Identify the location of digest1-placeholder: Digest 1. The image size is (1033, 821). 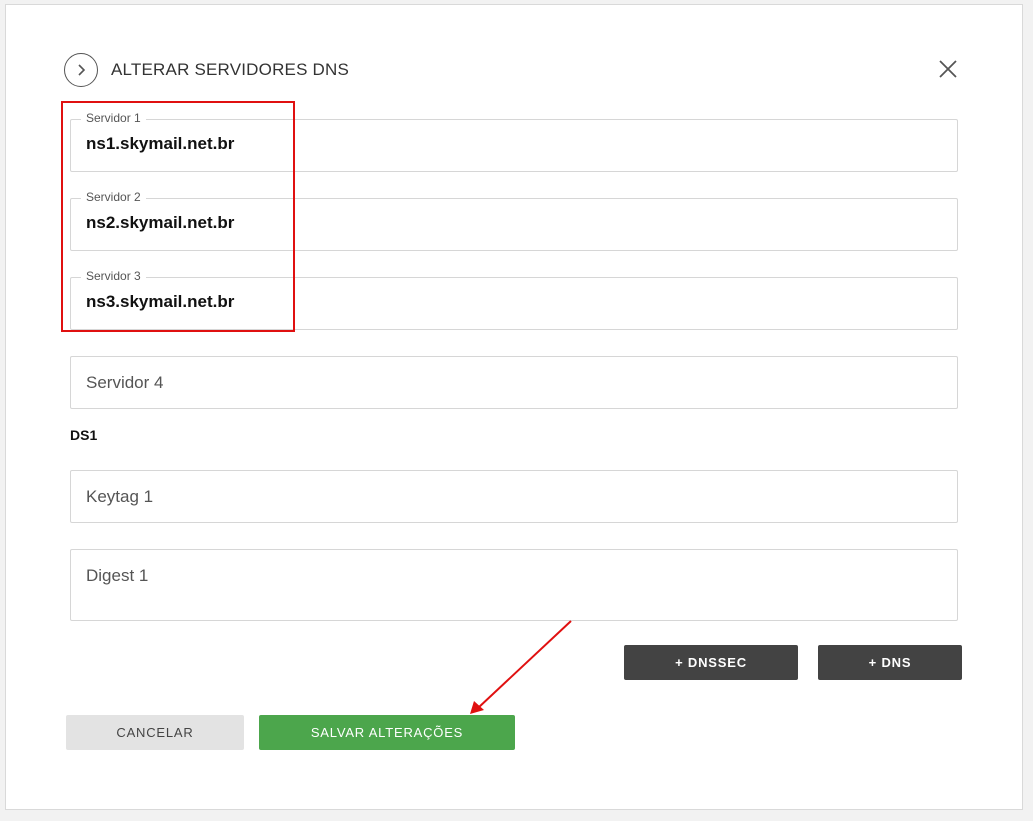
(117, 575).